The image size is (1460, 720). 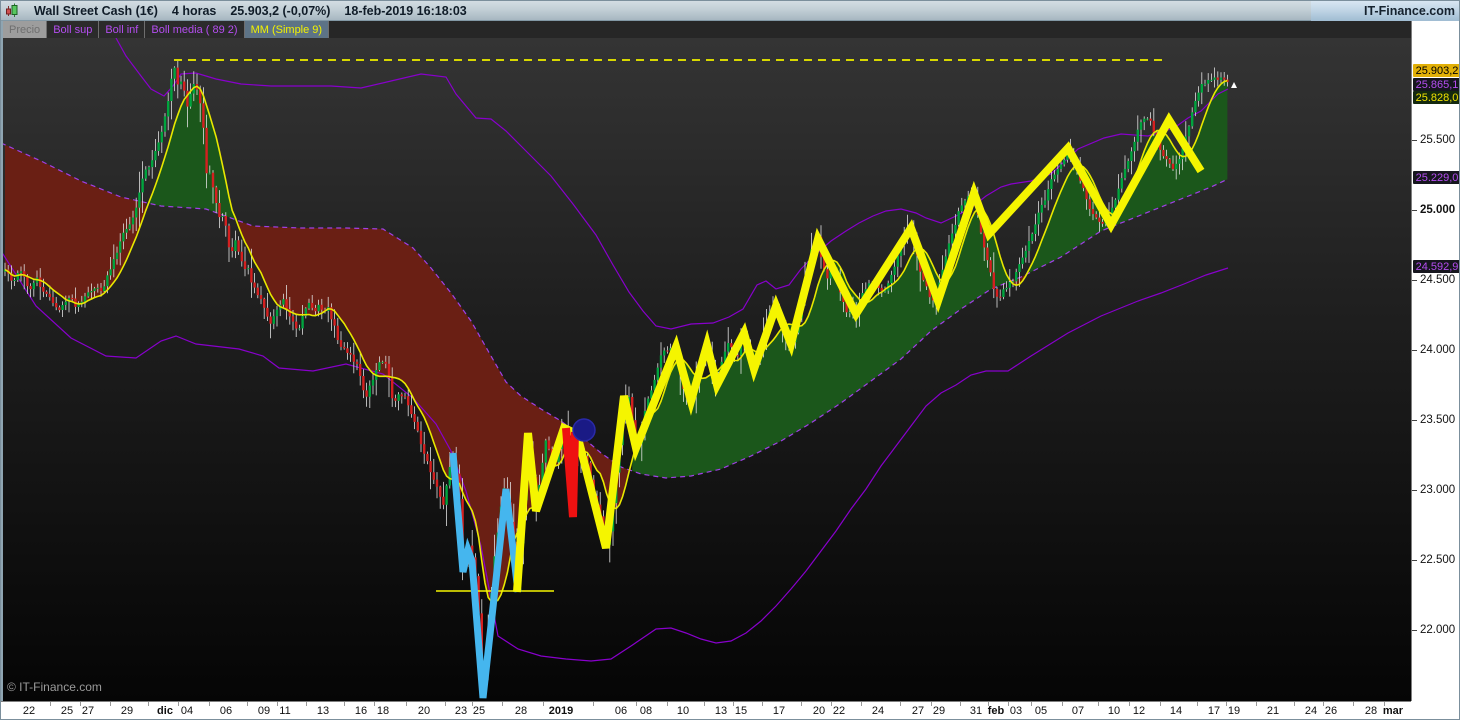 I want to click on date-tick-label: feb, so click(x=996, y=711).